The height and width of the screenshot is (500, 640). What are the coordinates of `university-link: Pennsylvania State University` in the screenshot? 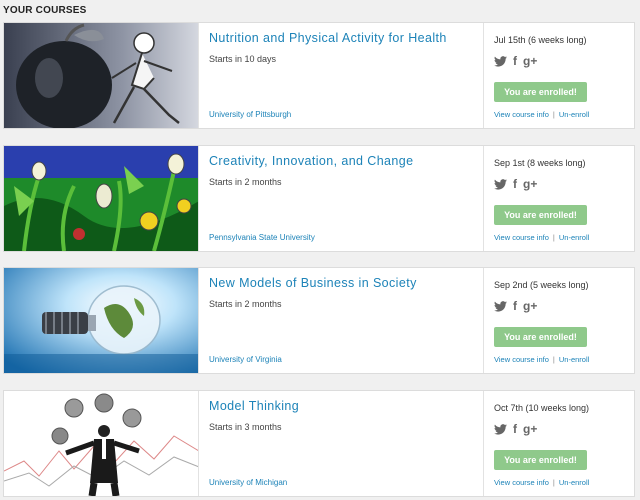 It's located at (262, 237).